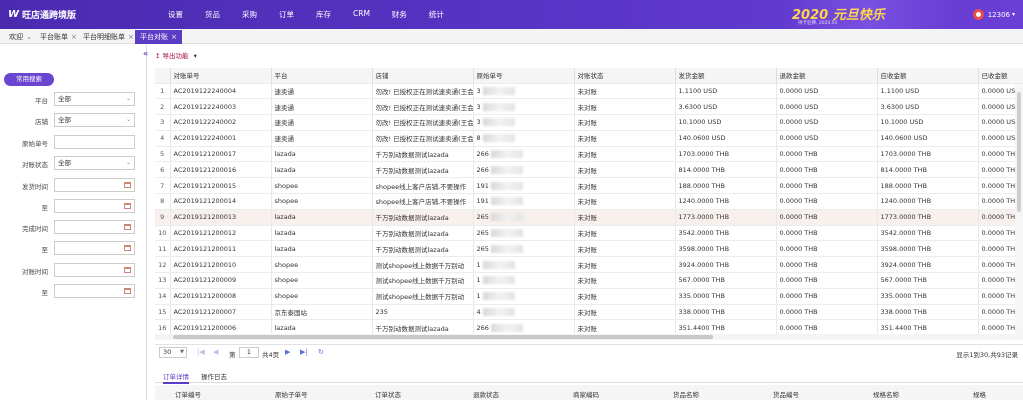 The image size is (1023, 400). I want to click on cell-text: 567.0000 THB, so click(701, 280).